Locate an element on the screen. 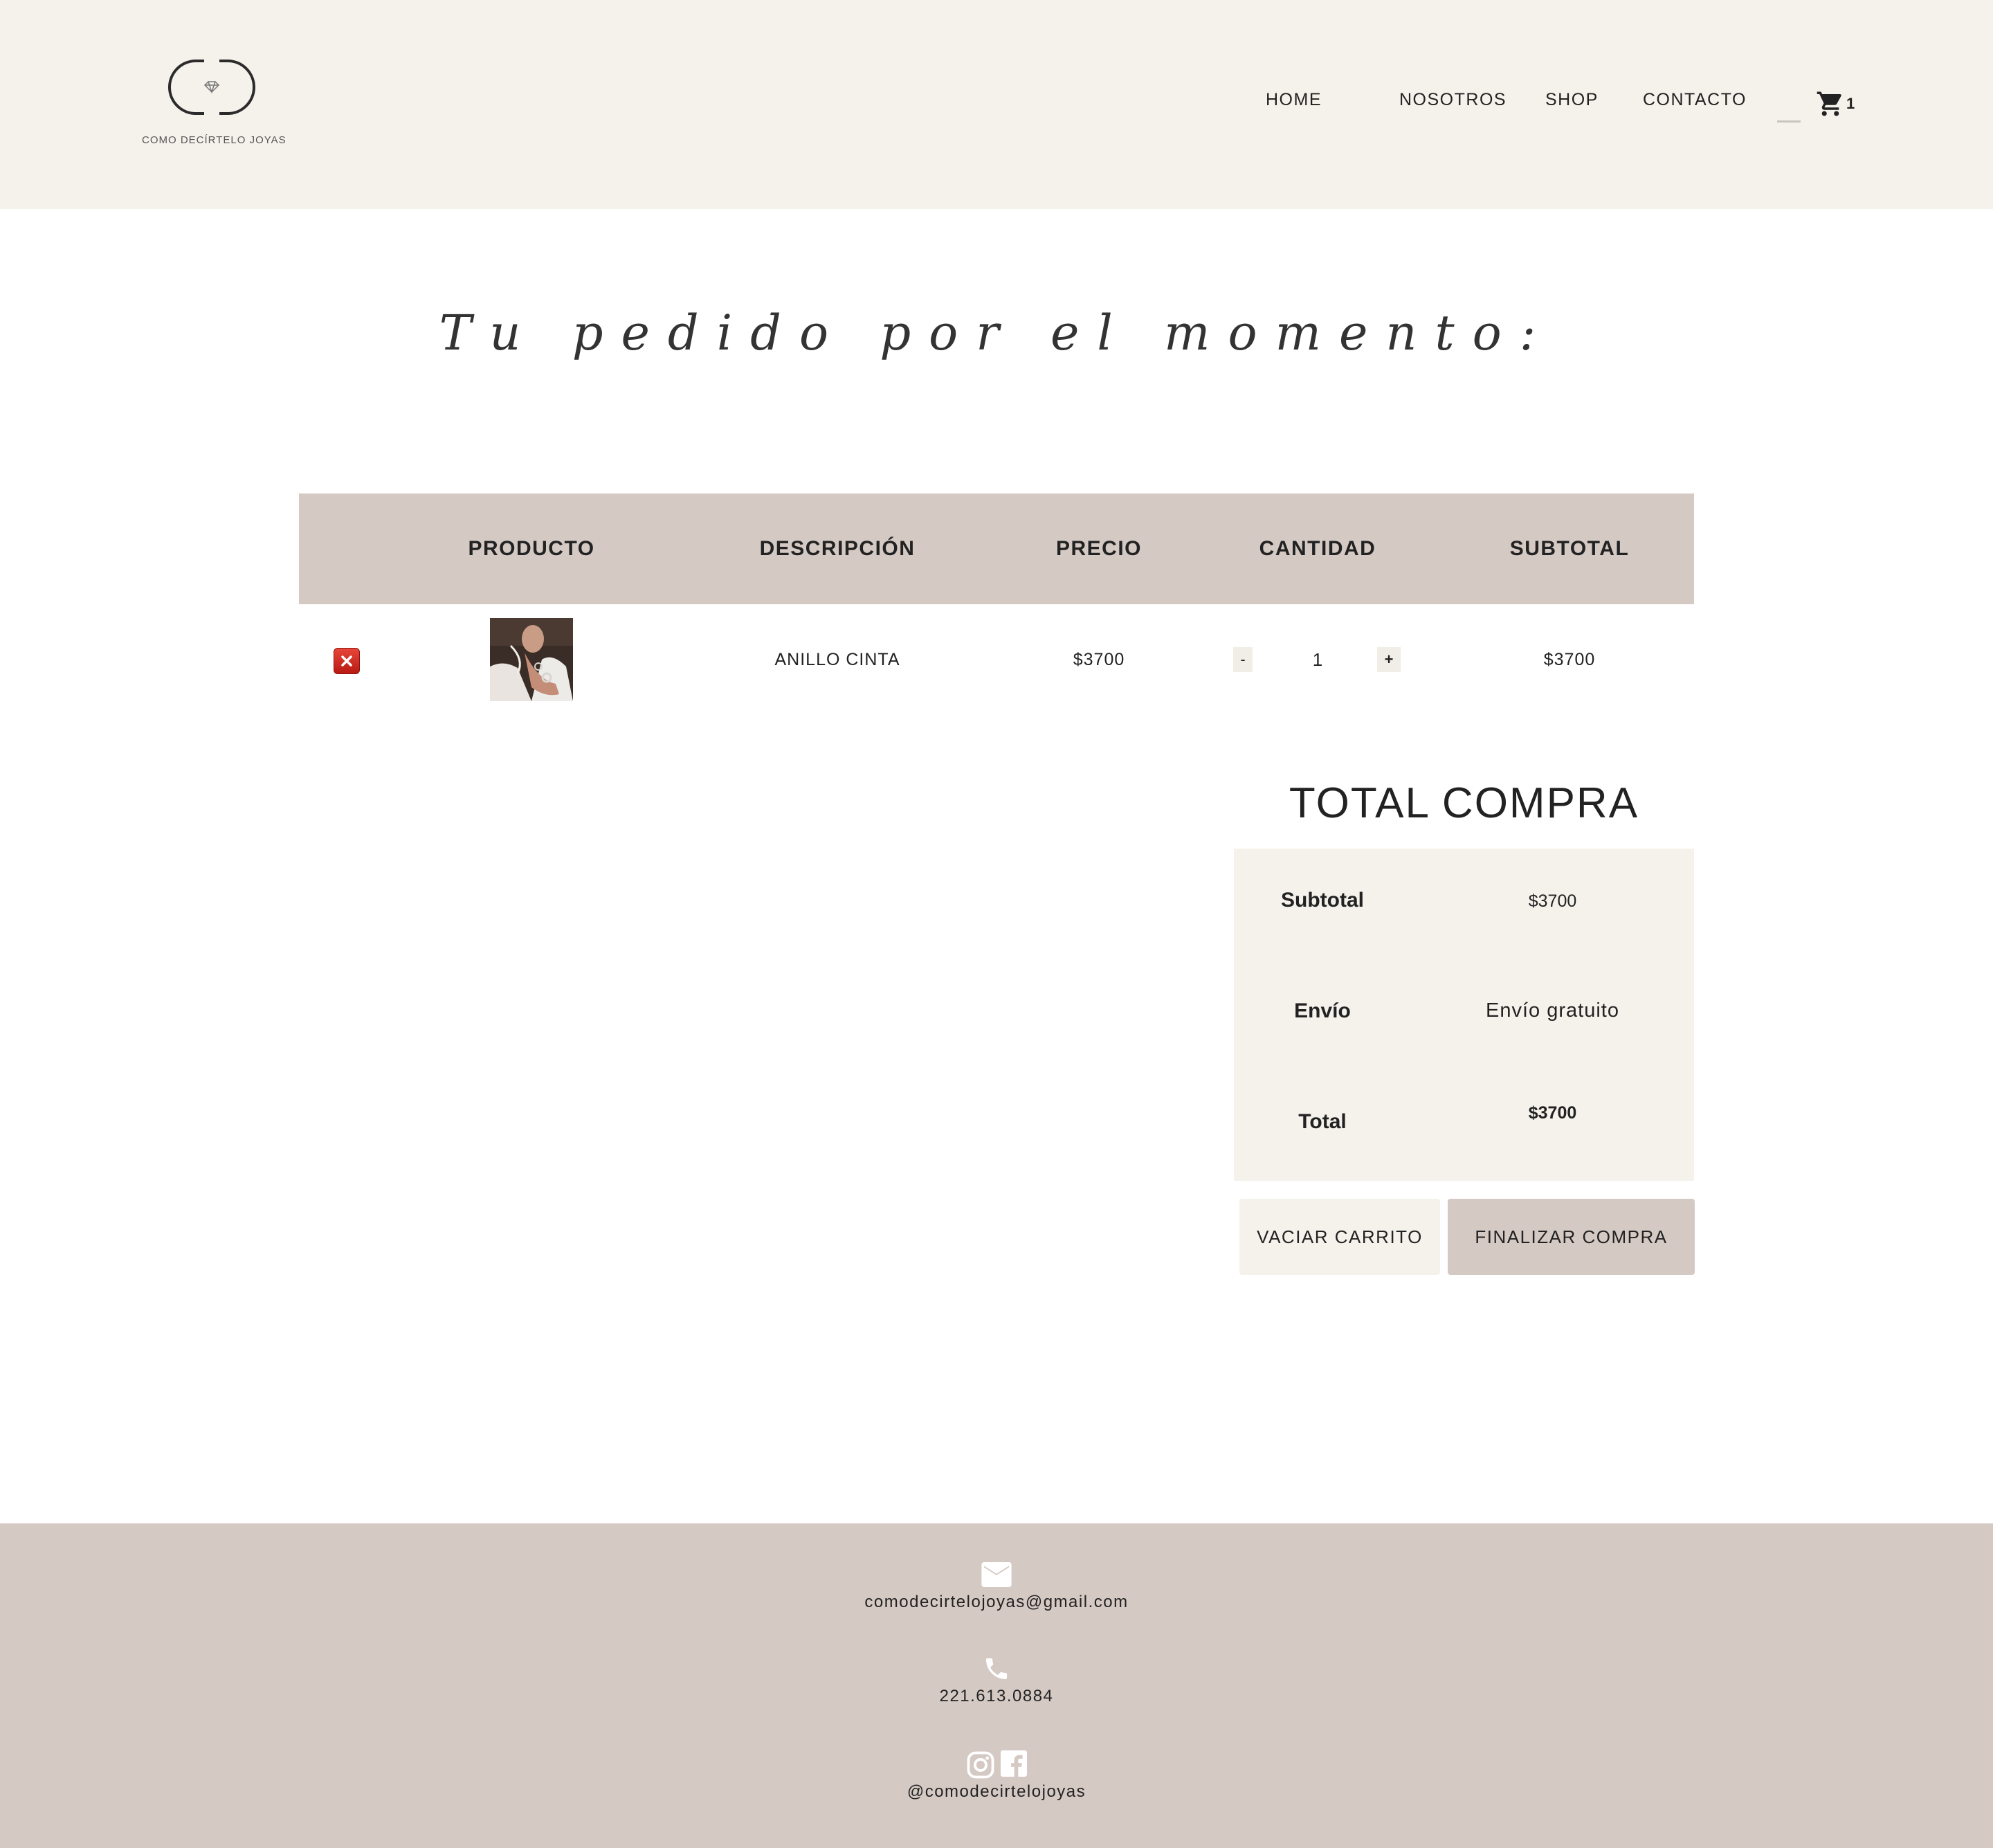  instagram-icon is located at coordinates (980, 1764).